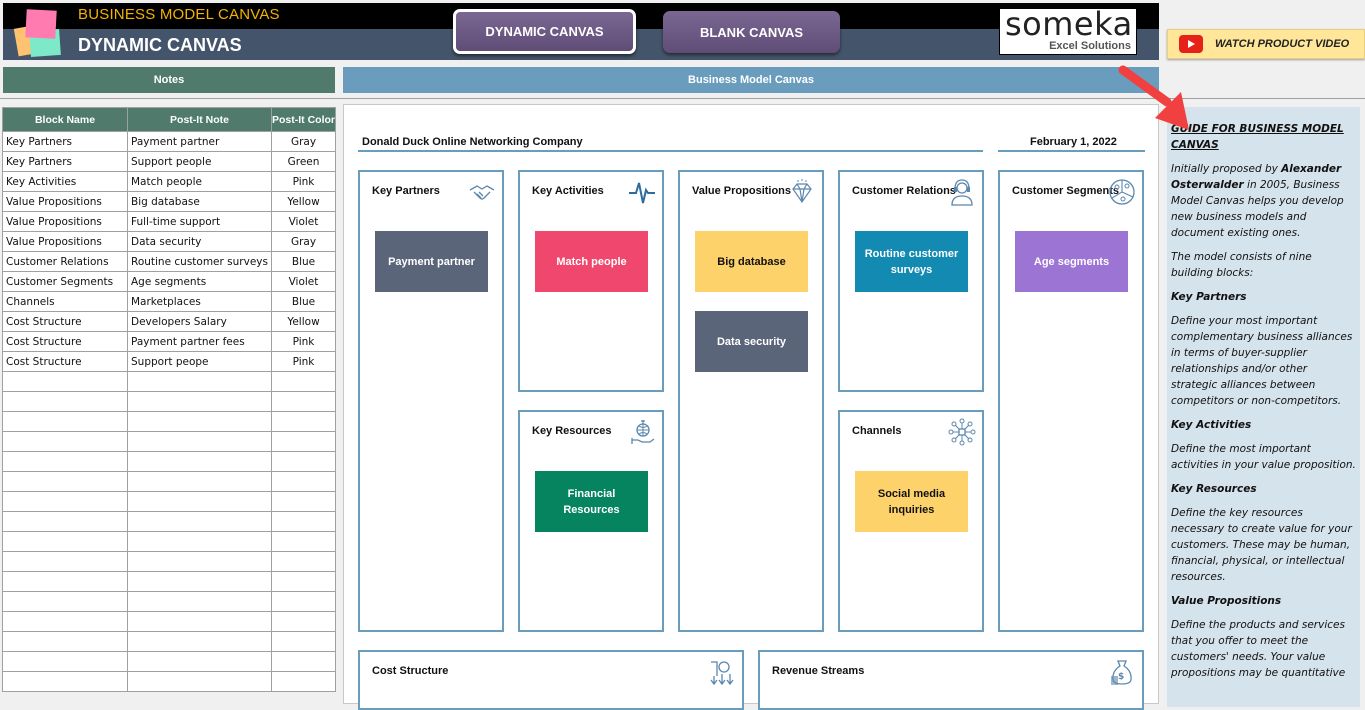 The width and height of the screenshot is (1365, 710). I want to click on canvas-date: February 1, 2022, so click(1073, 142).